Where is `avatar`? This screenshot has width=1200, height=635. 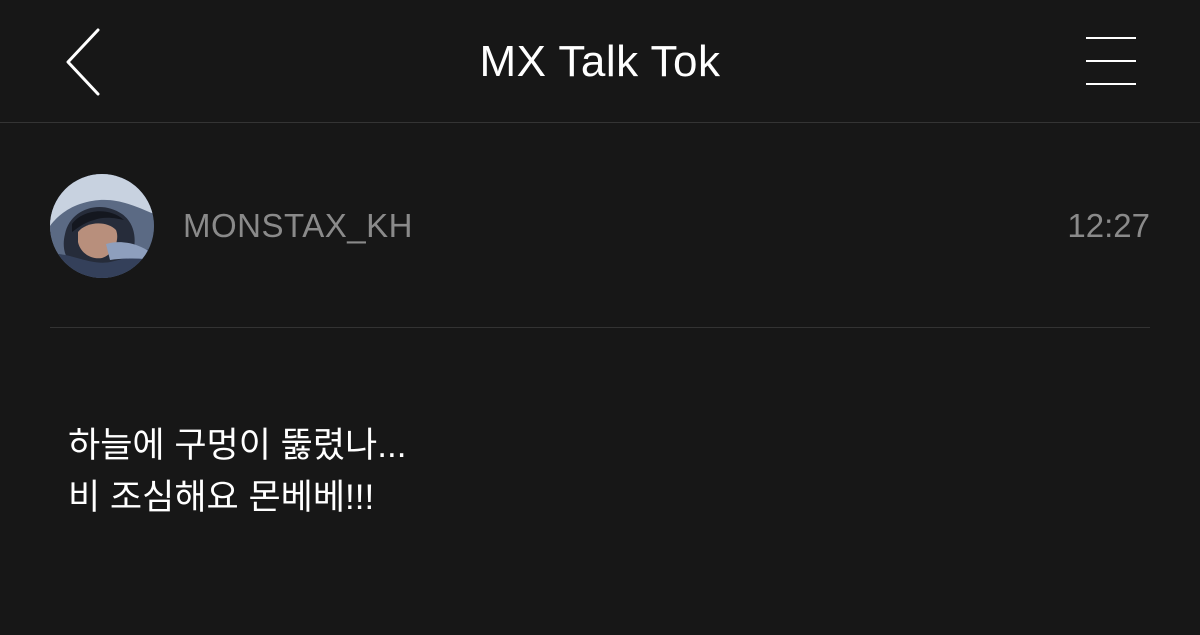
avatar is located at coordinates (102, 226).